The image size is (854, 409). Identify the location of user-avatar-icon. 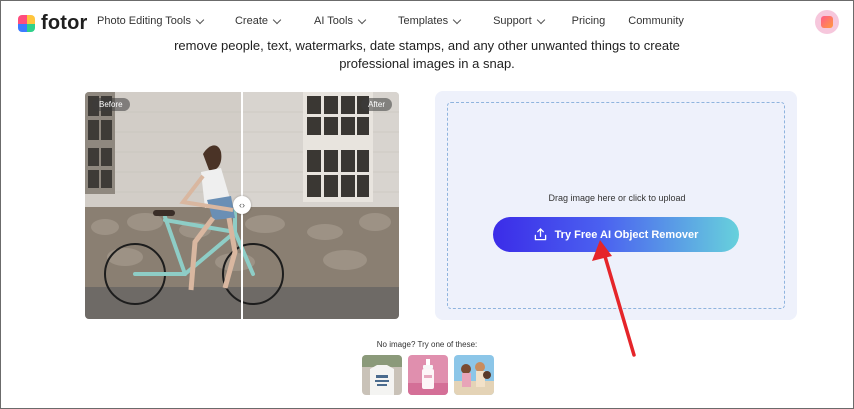
(827, 22).